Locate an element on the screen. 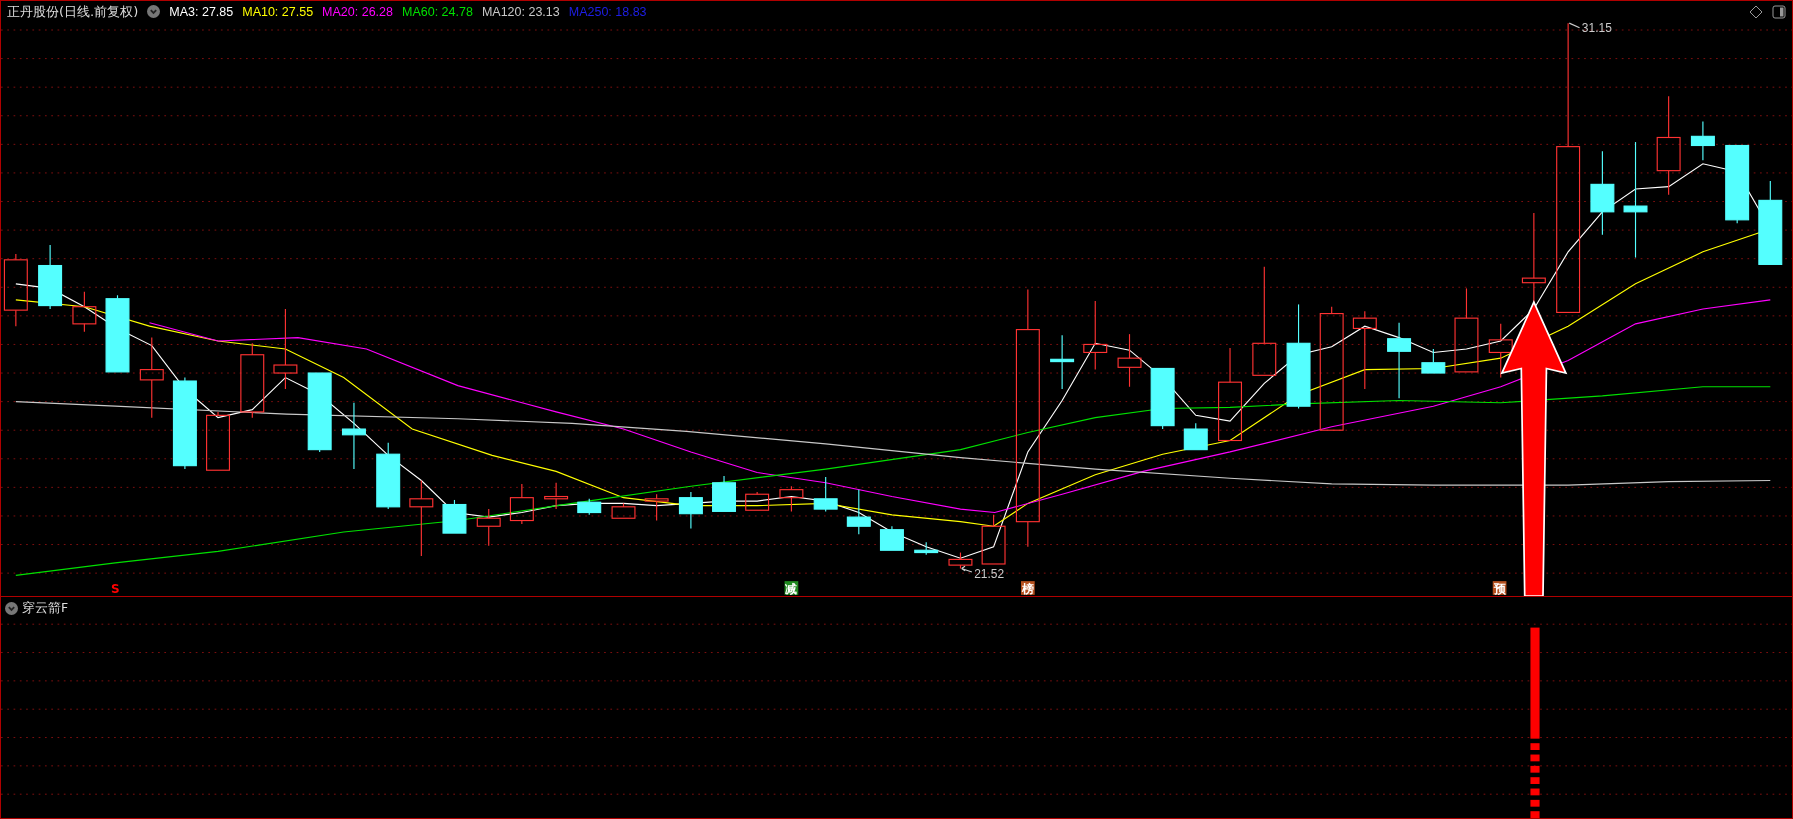 Image resolution: width=1793 pixels, height=819 pixels. price-label: 31.15 is located at coordinates (1596, 29).